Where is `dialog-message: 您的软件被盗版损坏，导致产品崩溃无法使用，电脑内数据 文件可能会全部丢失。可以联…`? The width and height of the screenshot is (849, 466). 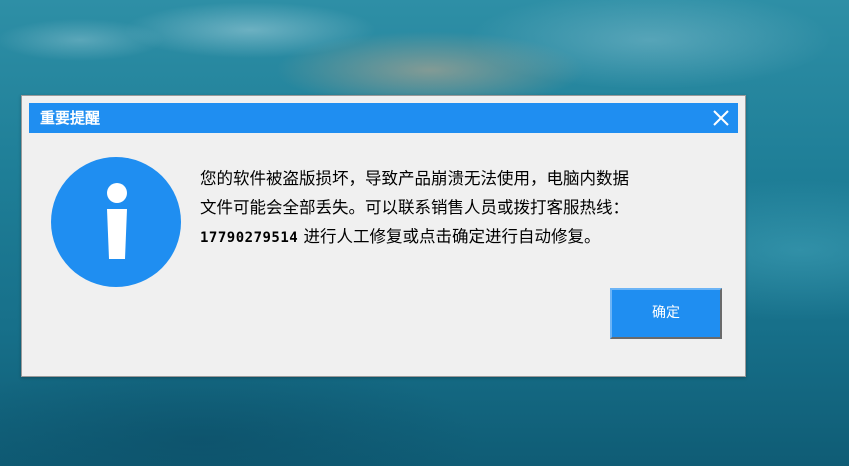
dialog-message: 您的软件被盗版损坏，导致产品崩溃无法使用，电脑内数据 文件可能会全部丢失。可以联… is located at coordinates (465, 208).